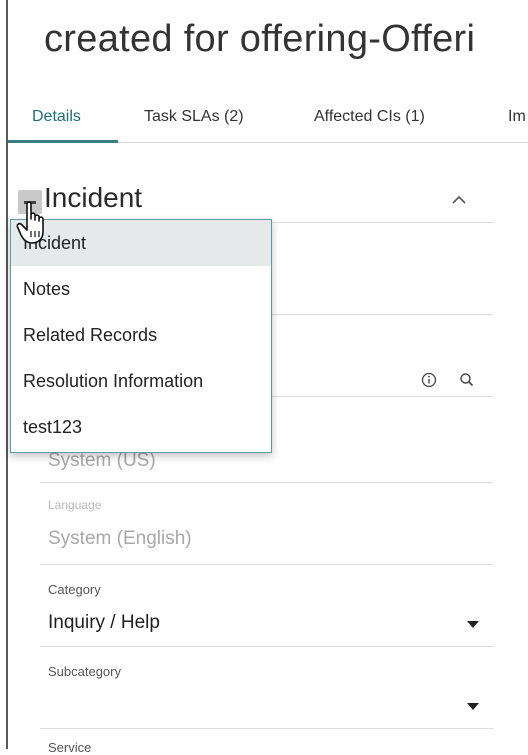 The width and height of the screenshot is (528, 755). What do you see at coordinates (63, 141) in the screenshot?
I see `active-tab-indicator` at bounding box center [63, 141].